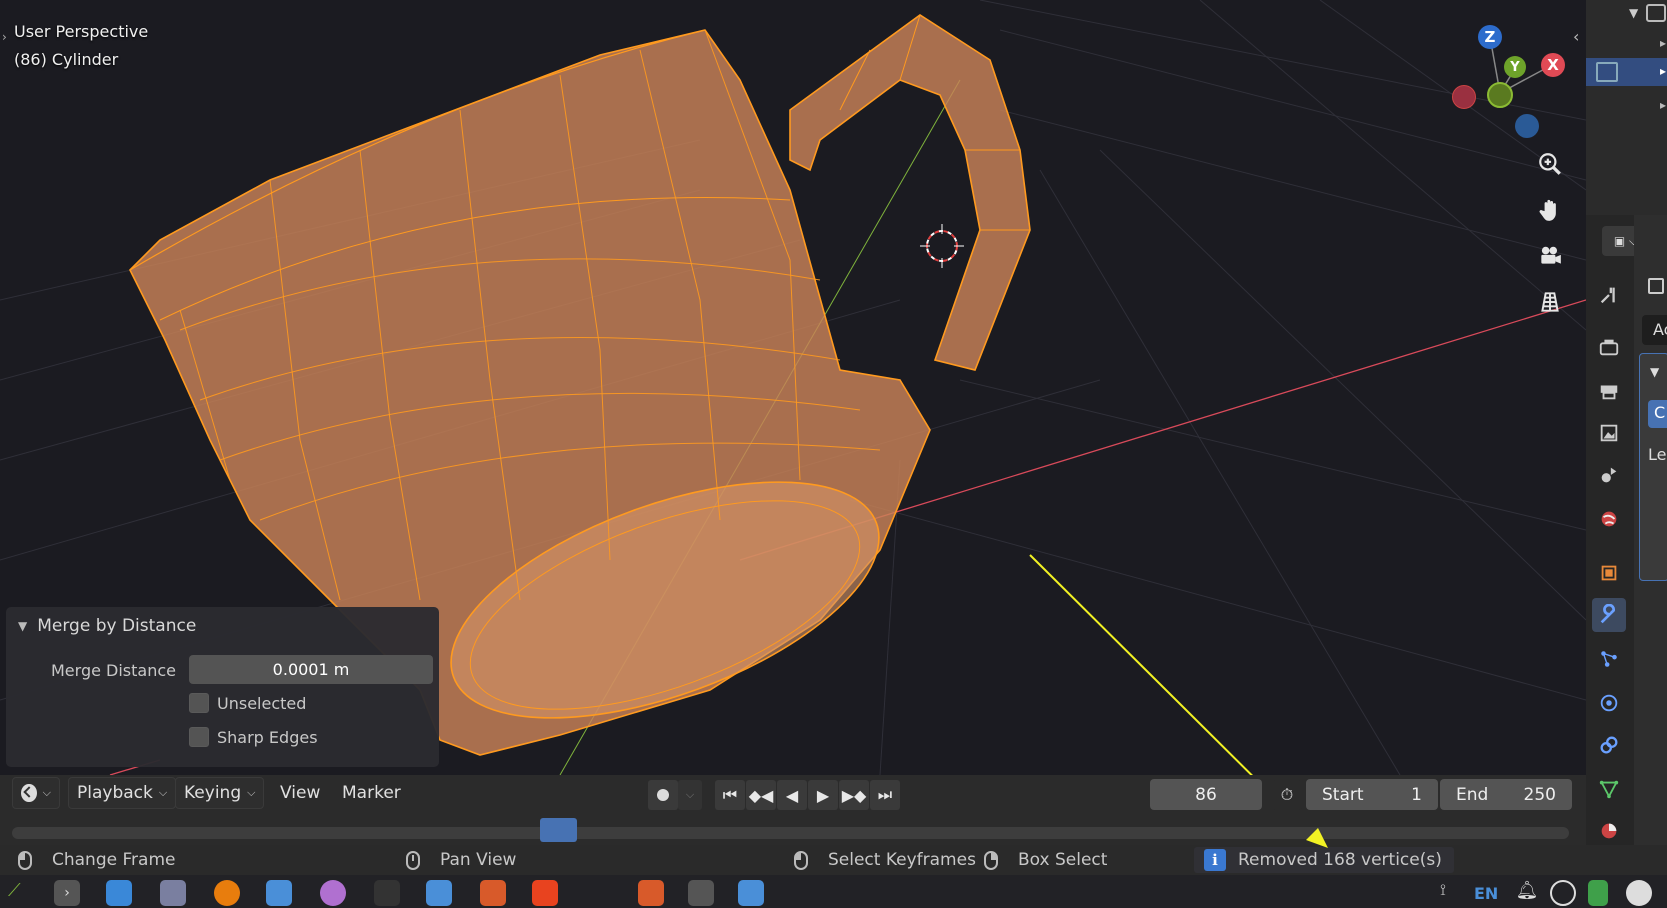 Image resolution: width=1667 pixels, height=908 pixels. I want to click on next-keyframe-button: ▶◆, so click(854, 795).